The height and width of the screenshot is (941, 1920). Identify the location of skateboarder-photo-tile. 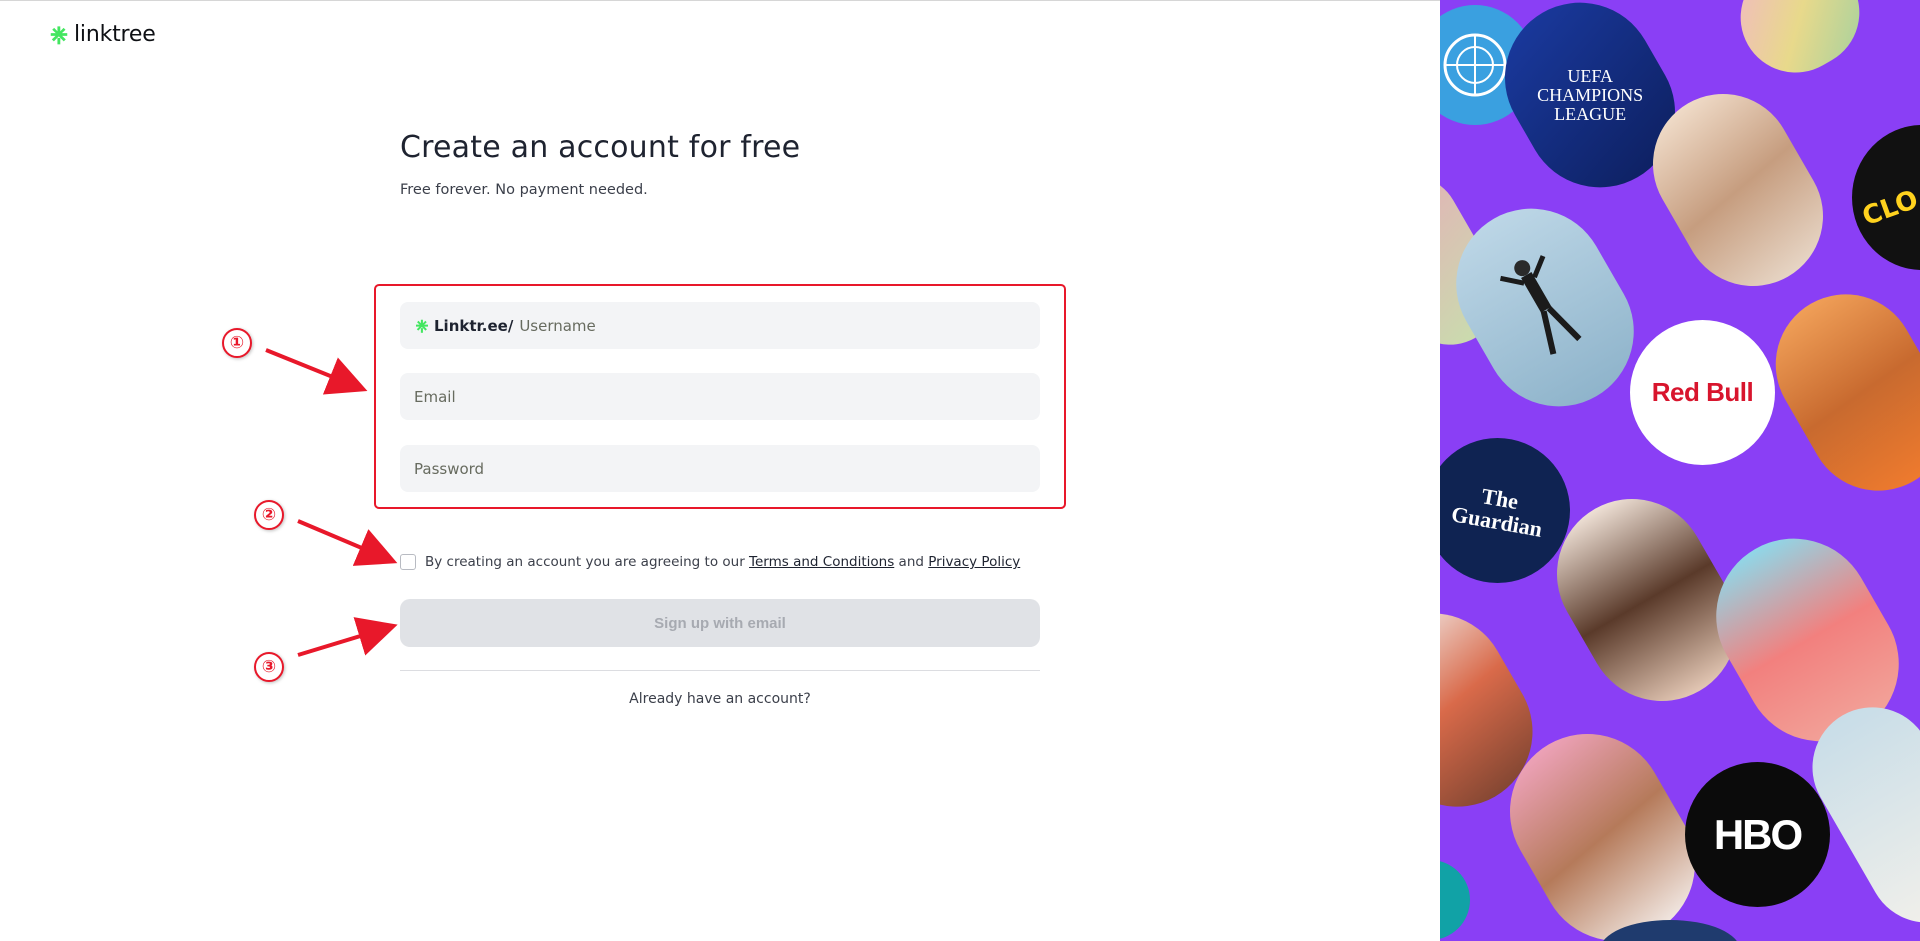
(1551, 307).